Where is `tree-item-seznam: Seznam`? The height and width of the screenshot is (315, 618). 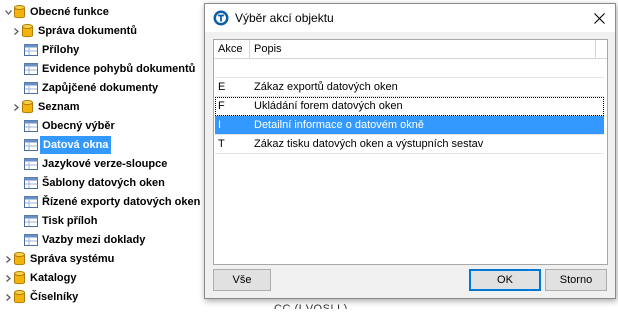 tree-item-seznam: Seznam is located at coordinates (47, 107).